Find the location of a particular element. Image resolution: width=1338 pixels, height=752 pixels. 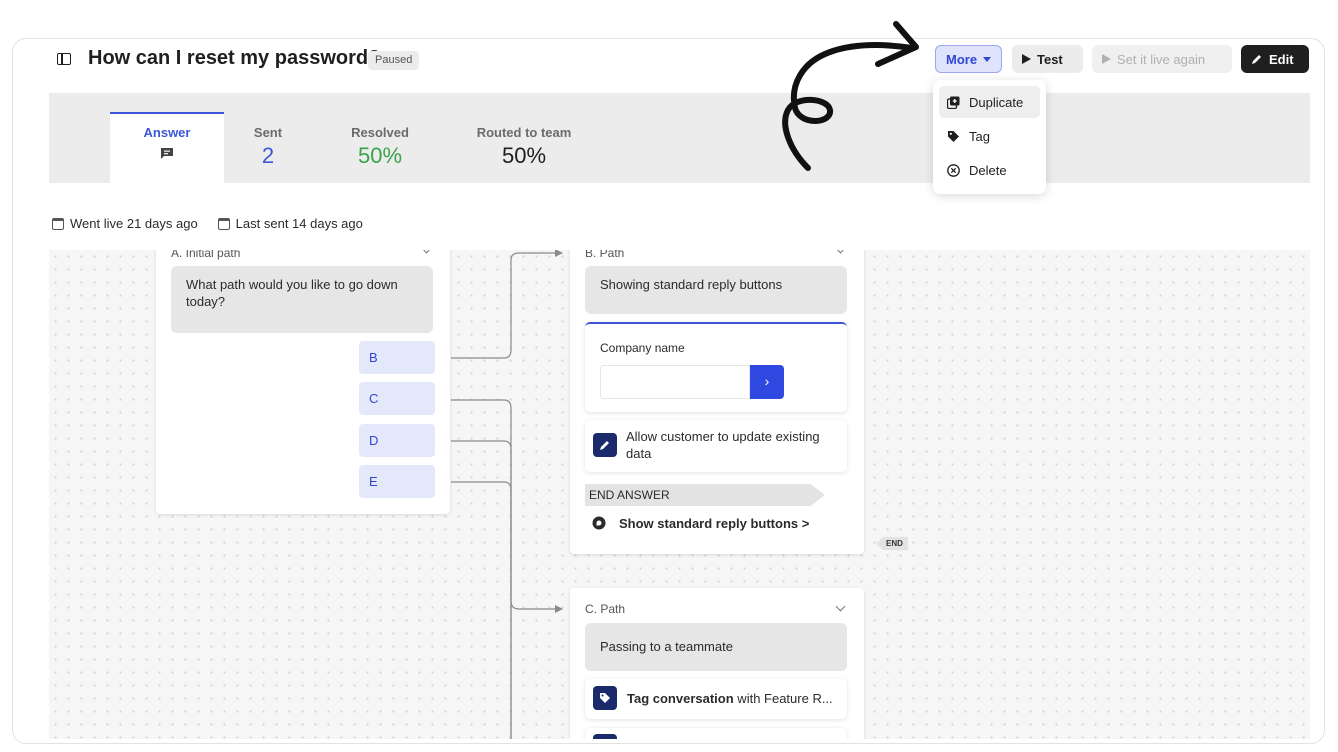

stat-sent-label: Sent is located at coordinates (268, 132).